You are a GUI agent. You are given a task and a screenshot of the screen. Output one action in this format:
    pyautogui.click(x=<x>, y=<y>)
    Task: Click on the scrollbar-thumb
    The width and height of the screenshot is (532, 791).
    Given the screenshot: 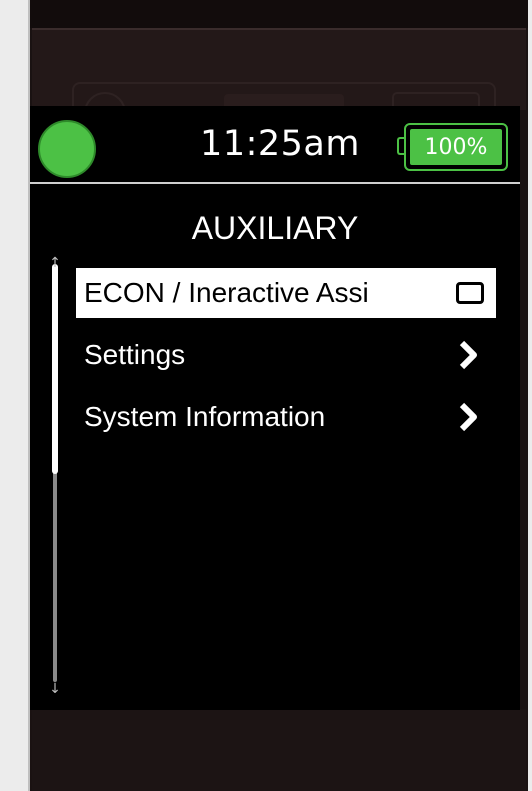 What is the action you would take?
    pyautogui.click(x=55, y=369)
    